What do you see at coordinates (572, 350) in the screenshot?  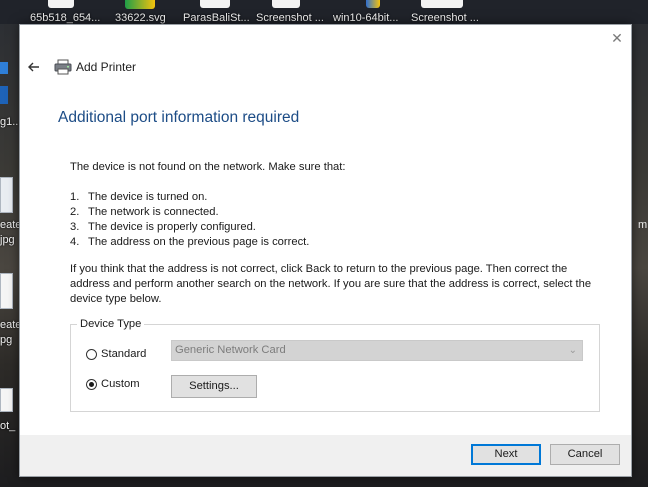 I see `chevron-down-icon: ⌄` at bounding box center [572, 350].